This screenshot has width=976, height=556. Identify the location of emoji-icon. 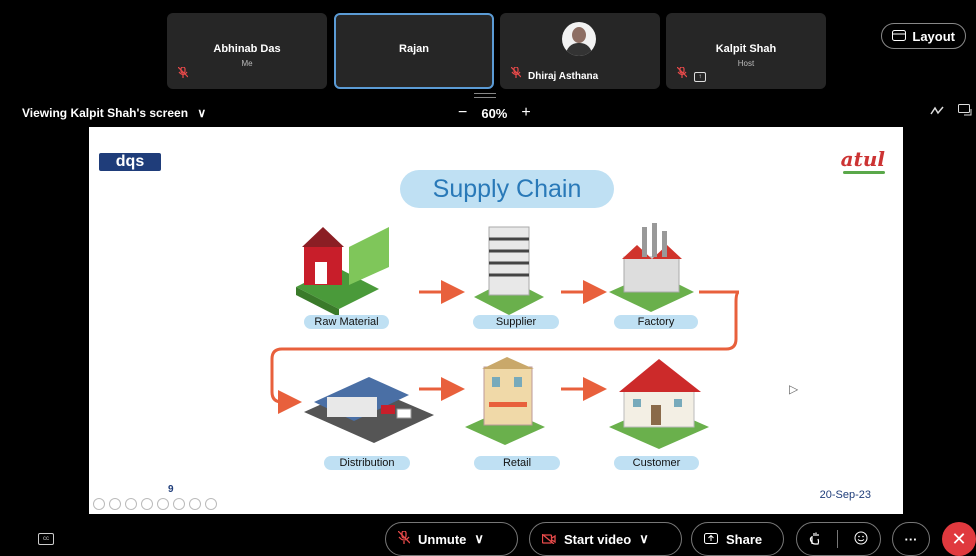
(861, 539).